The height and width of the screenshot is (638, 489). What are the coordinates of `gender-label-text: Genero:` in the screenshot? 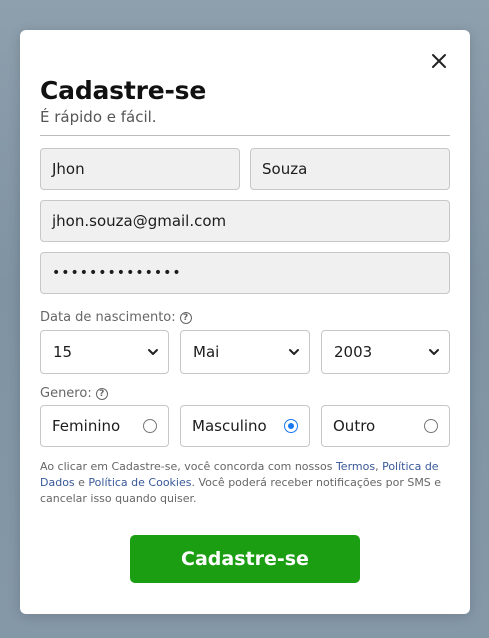 It's located at (66, 393).